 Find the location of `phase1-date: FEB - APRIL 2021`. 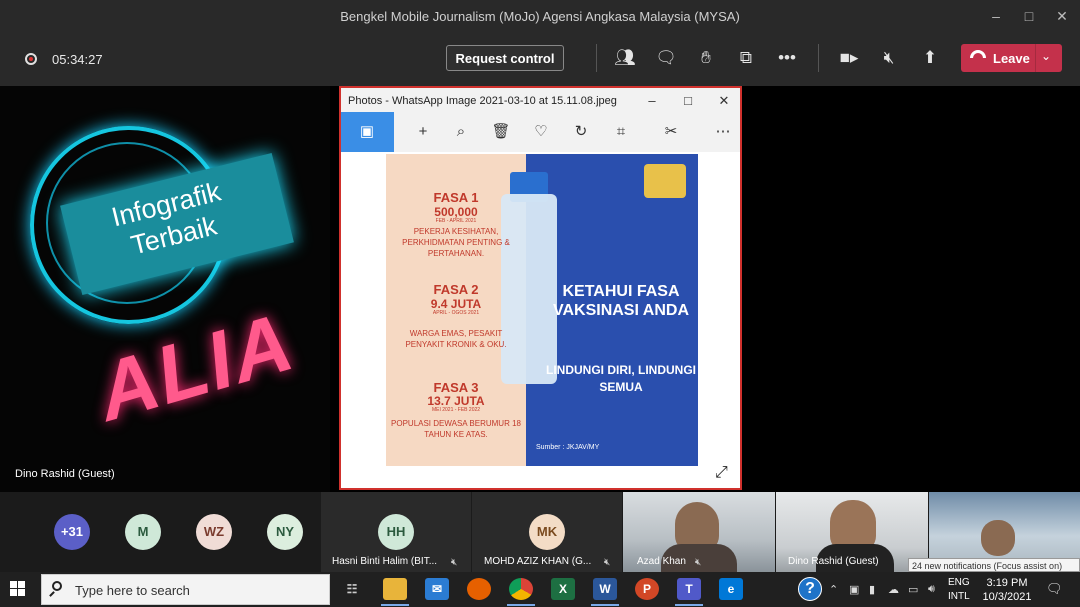

phase1-date: FEB - APRIL 2021 is located at coordinates (456, 221).